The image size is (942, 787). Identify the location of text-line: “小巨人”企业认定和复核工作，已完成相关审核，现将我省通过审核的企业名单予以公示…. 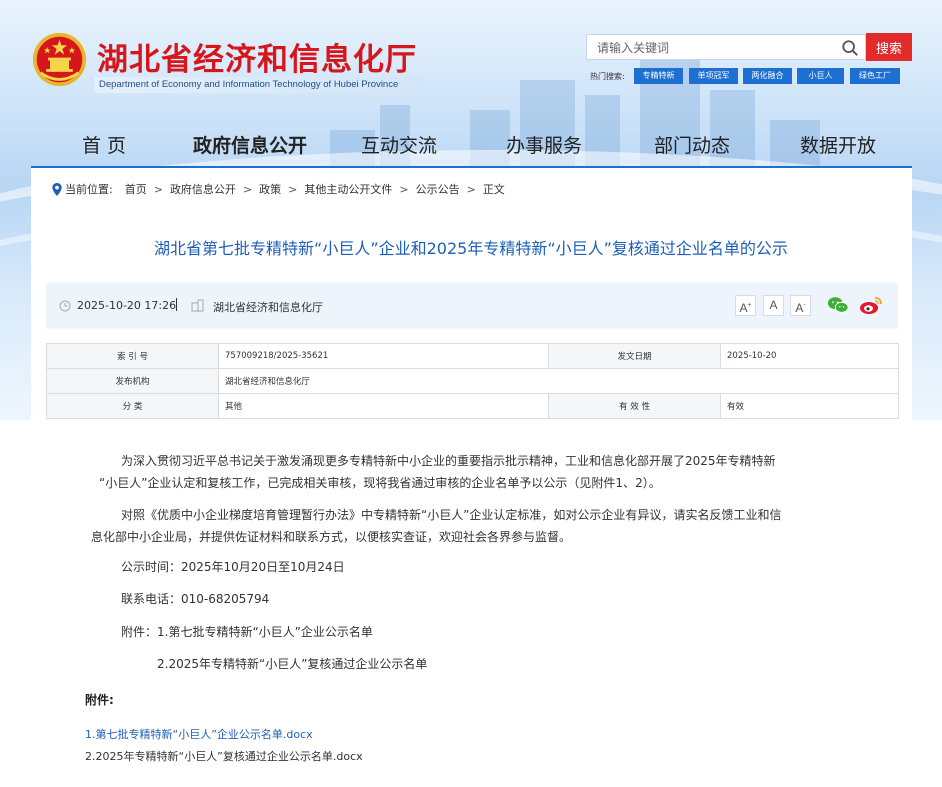
(380, 483).